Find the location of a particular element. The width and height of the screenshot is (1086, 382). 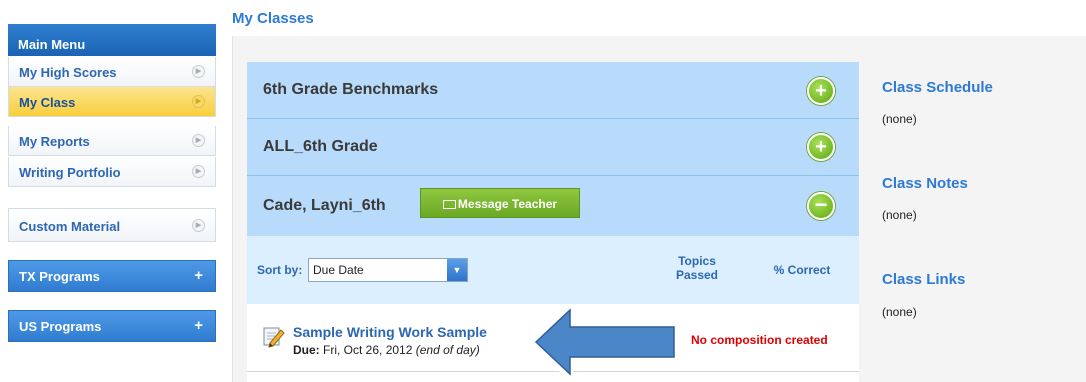

menu-item-label: Custom Material is located at coordinates (70, 226).